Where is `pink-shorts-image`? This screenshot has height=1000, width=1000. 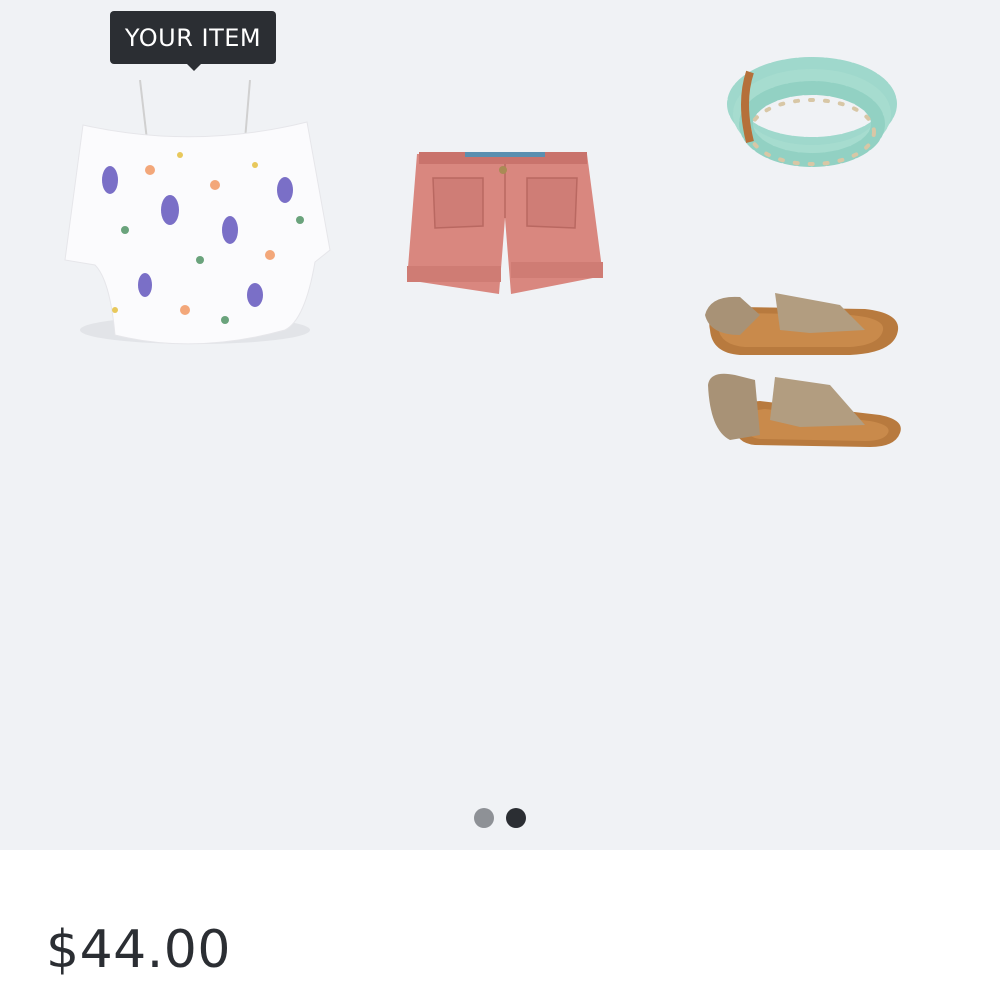 pink-shorts-image is located at coordinates (505, 223).